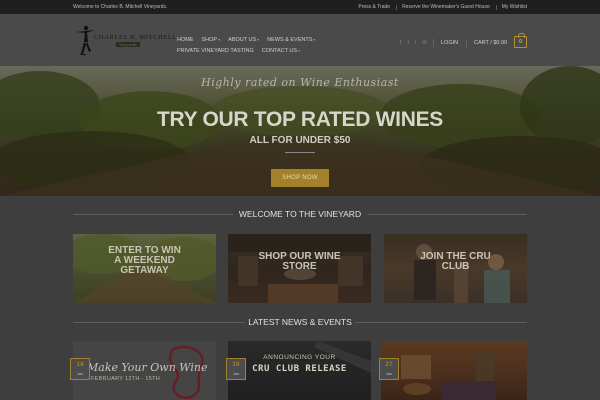 The image size is (600, 400). Describe the element at coordinates (300, 140) in the screenshot. I see `hero-subheadline: ALL FOR UNDER $50` at that location.